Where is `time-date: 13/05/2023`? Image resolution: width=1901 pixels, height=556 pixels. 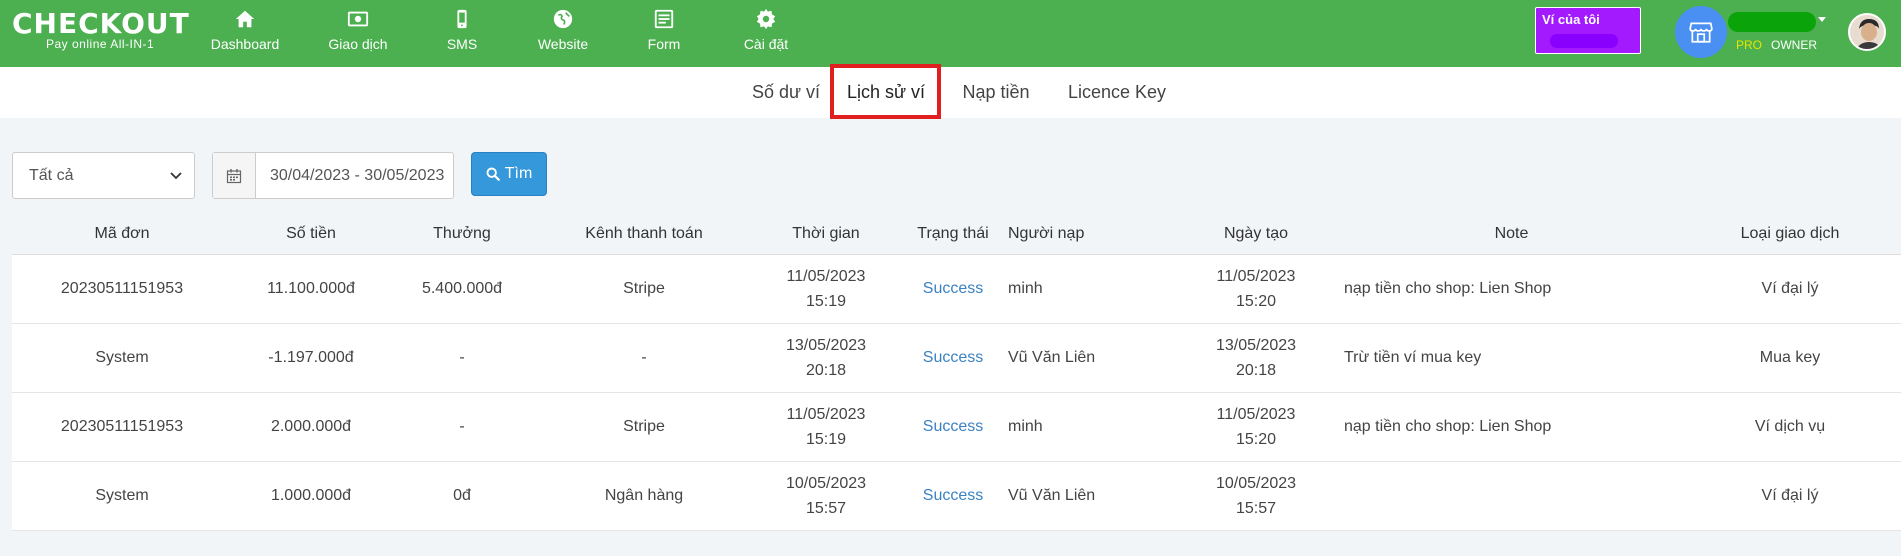
time-date: 13/05/2023 is located at coordinates (826, 345).